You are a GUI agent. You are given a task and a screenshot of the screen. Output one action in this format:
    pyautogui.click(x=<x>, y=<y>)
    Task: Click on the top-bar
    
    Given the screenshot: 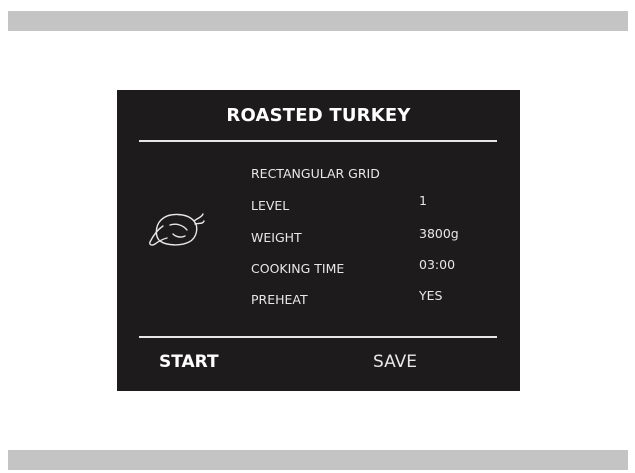 What is the action you would take?
    pyautogui.click(x=318, y=21)
    